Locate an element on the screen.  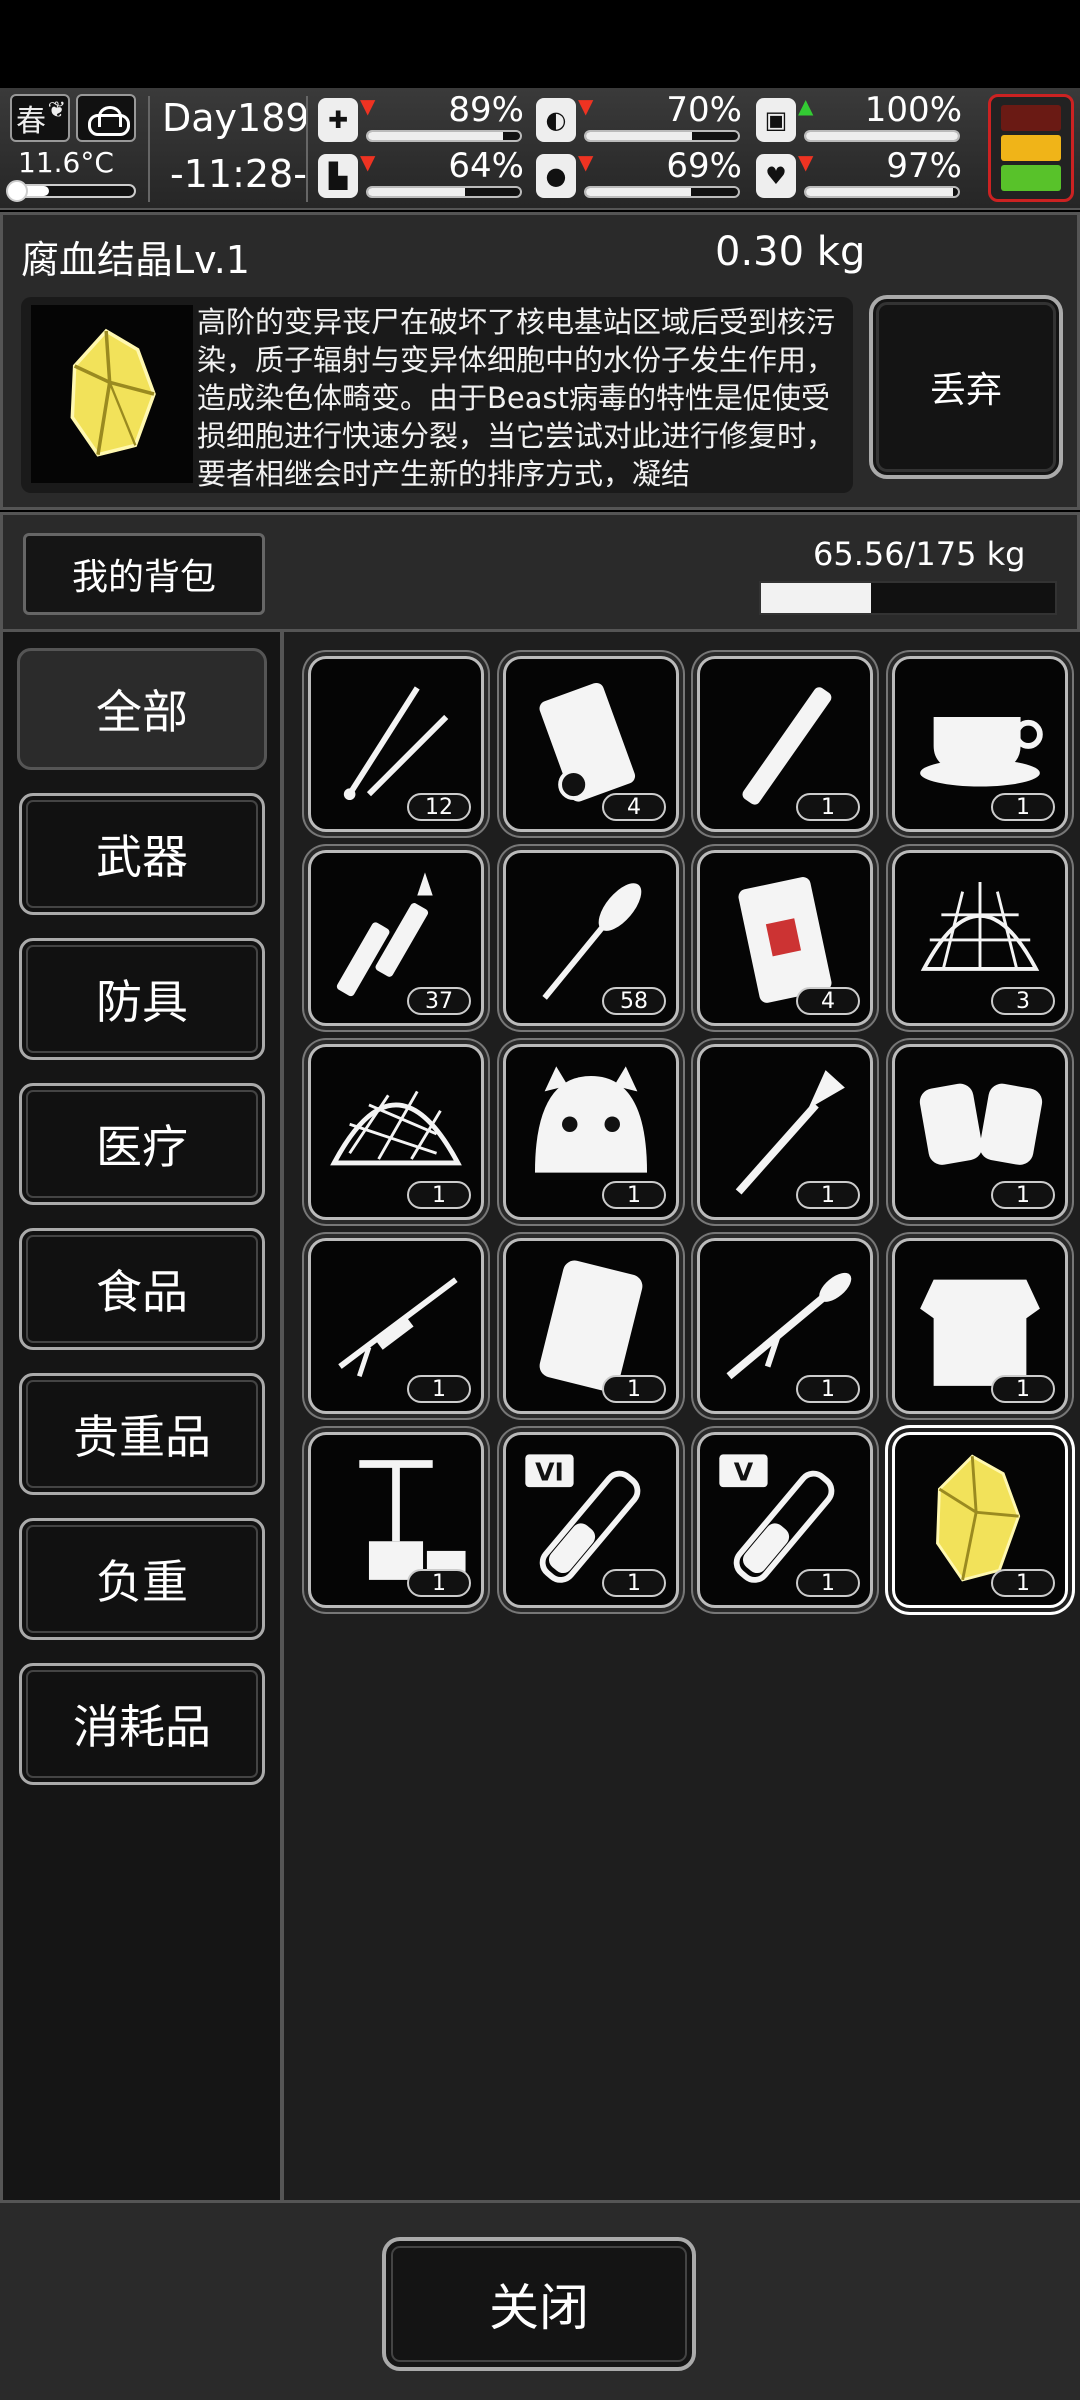
thermometer-bulb is located at coordinates (17, 191).